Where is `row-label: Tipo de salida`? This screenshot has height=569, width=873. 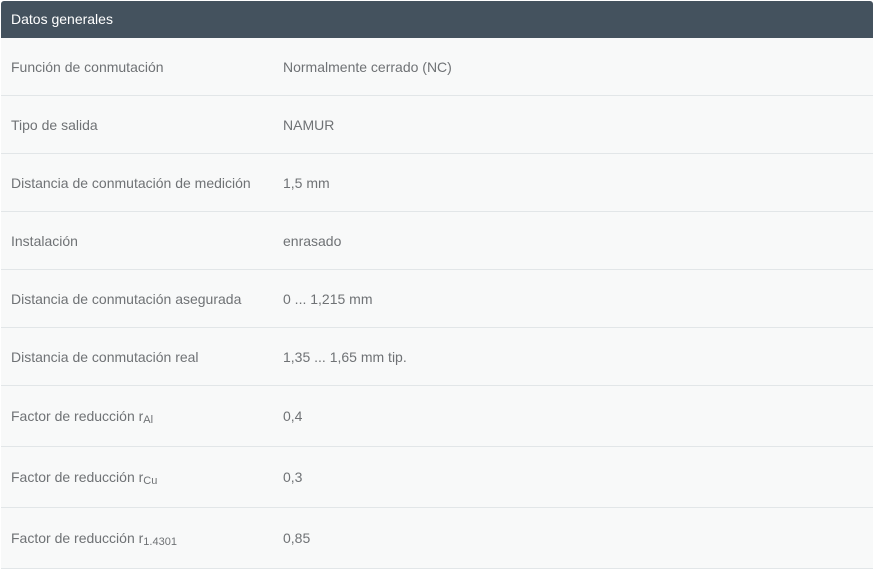
row-label: Tipo de salida is located at coordinates (54, 124).